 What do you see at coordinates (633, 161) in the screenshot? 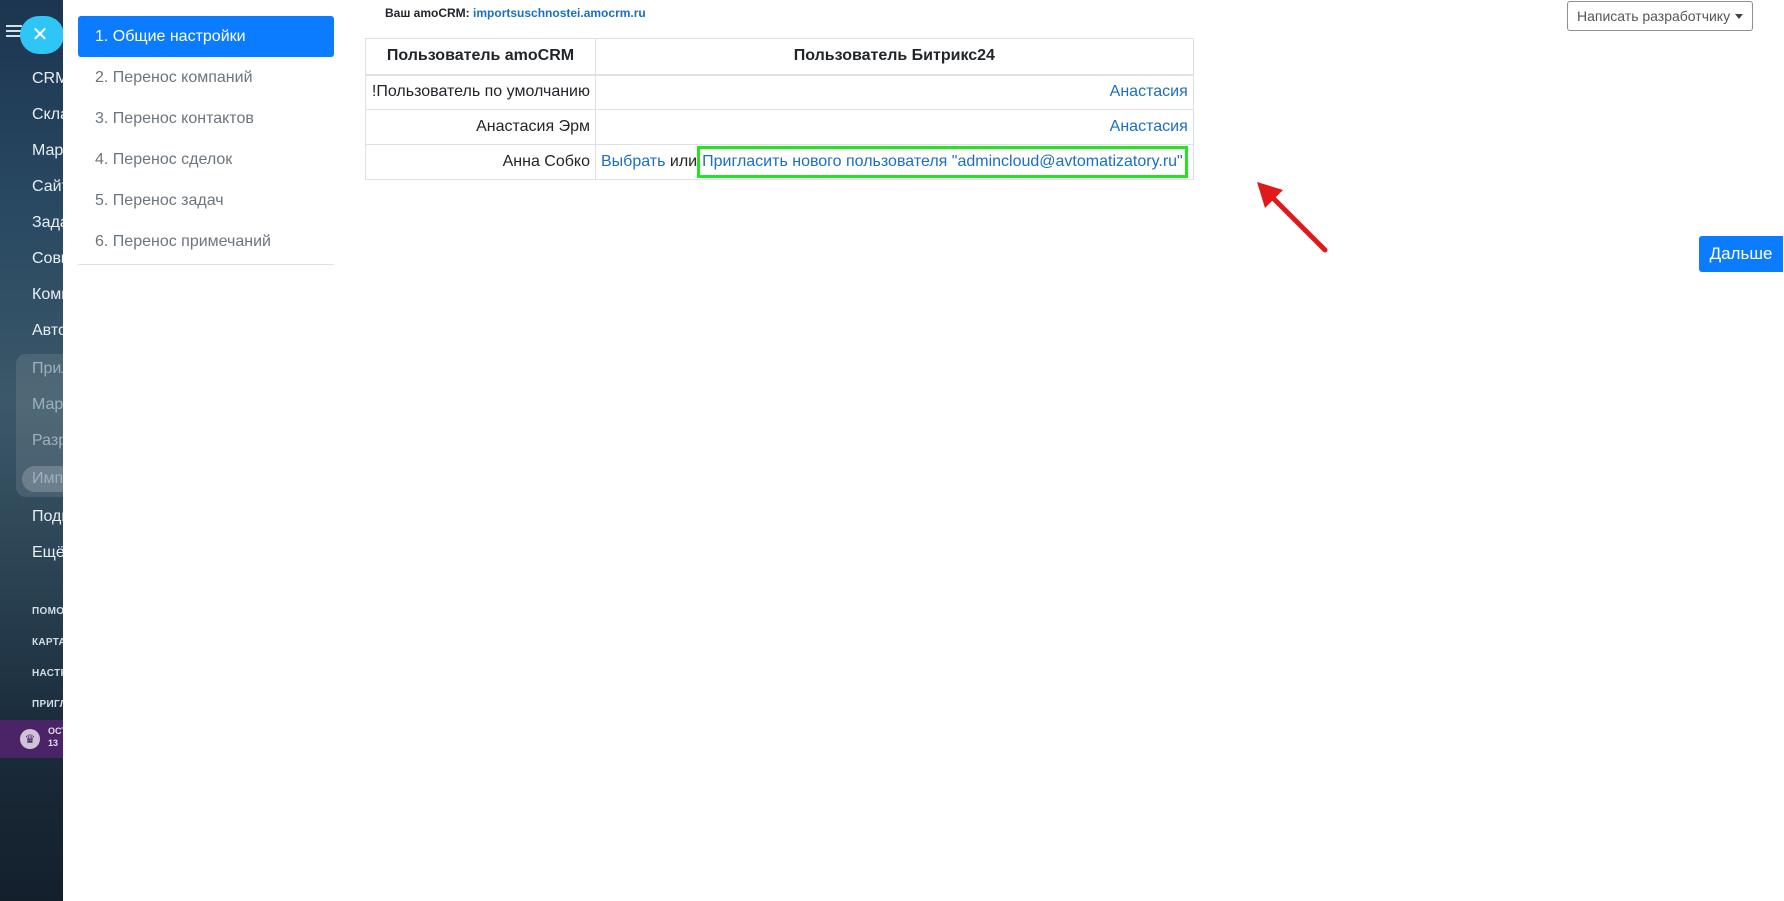
I see `choose-user-link: Выбрать` at bounding box center [633, 161].